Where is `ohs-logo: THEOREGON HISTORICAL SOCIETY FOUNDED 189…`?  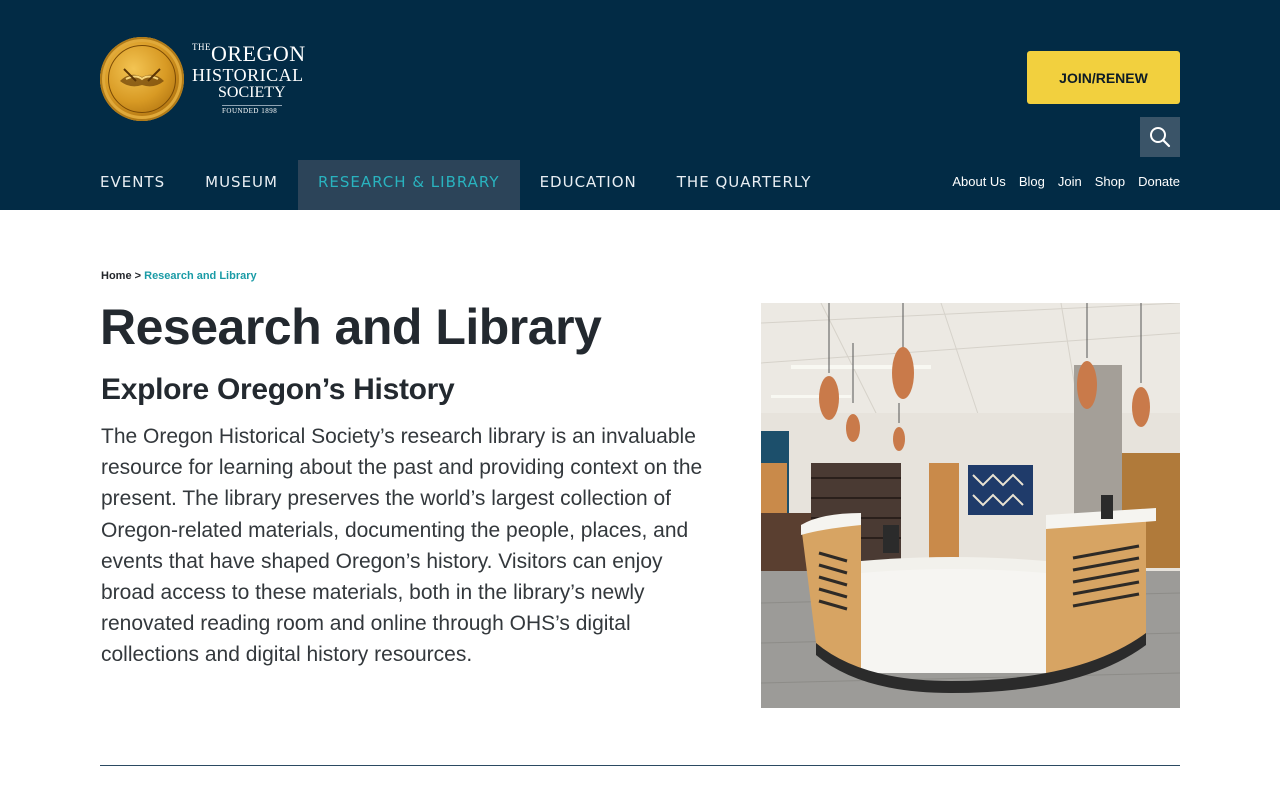
ohs-logo: THEOREGON HISTORICAL SOCIETY FOUNDED 189… is located at coordinates (210, 79).